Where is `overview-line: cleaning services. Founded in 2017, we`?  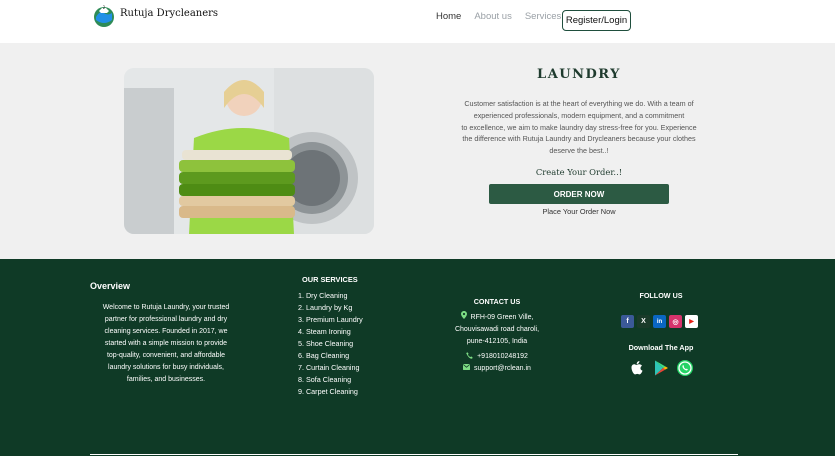
overview-line: cleaning services. Founded in 2017, we is located at coordinates (166, 331).